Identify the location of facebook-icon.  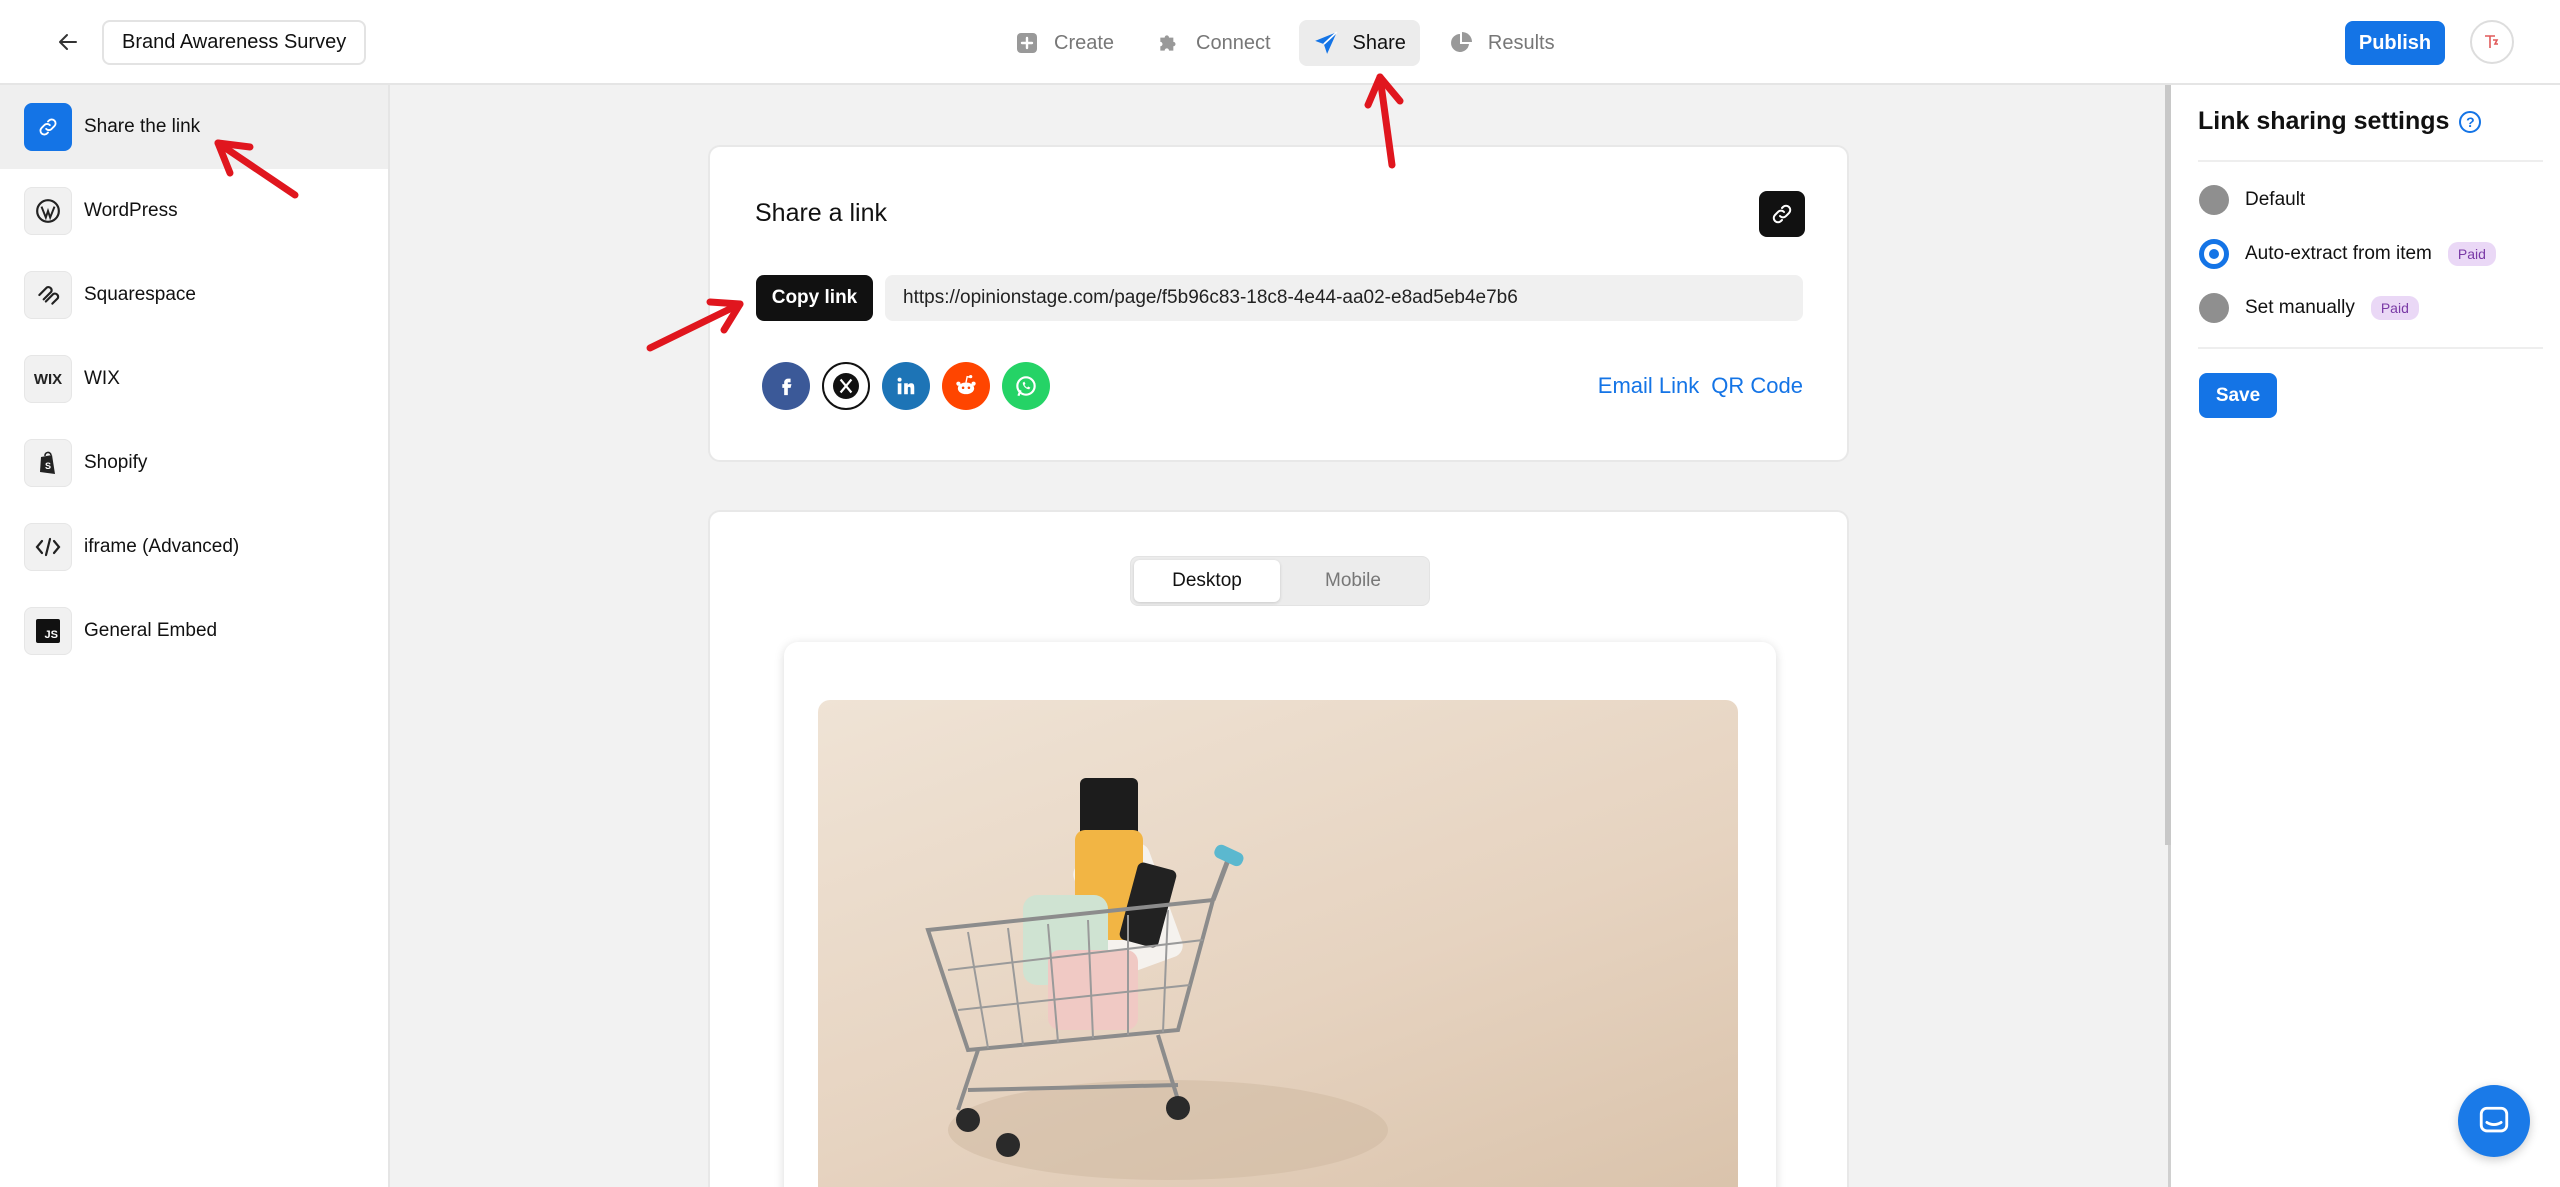
(787, 387).